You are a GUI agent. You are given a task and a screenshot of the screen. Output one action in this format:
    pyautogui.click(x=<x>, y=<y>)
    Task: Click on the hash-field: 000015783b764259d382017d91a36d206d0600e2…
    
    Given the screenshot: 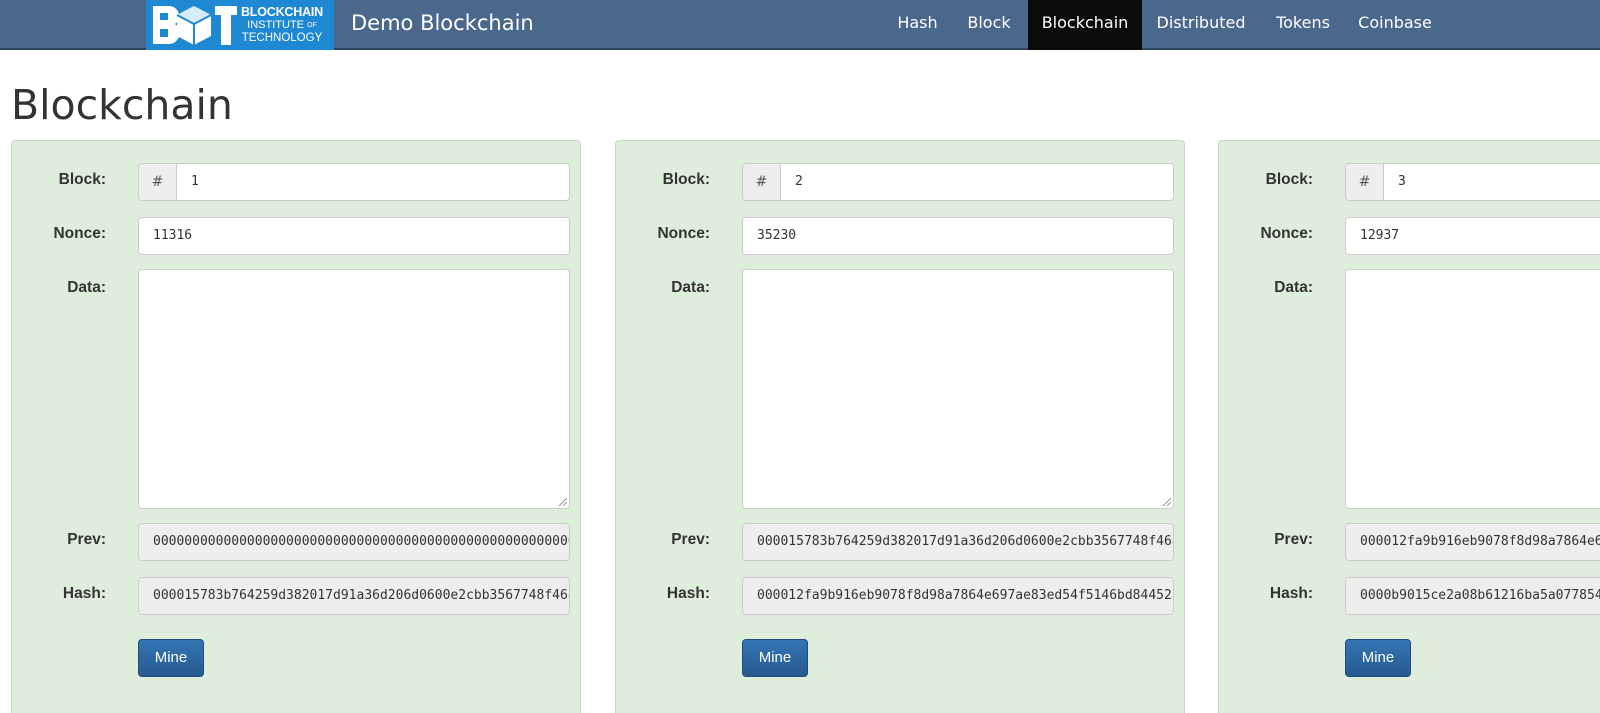 What is the action you would take?
    pyautogui.click(x=354, y=596)
    